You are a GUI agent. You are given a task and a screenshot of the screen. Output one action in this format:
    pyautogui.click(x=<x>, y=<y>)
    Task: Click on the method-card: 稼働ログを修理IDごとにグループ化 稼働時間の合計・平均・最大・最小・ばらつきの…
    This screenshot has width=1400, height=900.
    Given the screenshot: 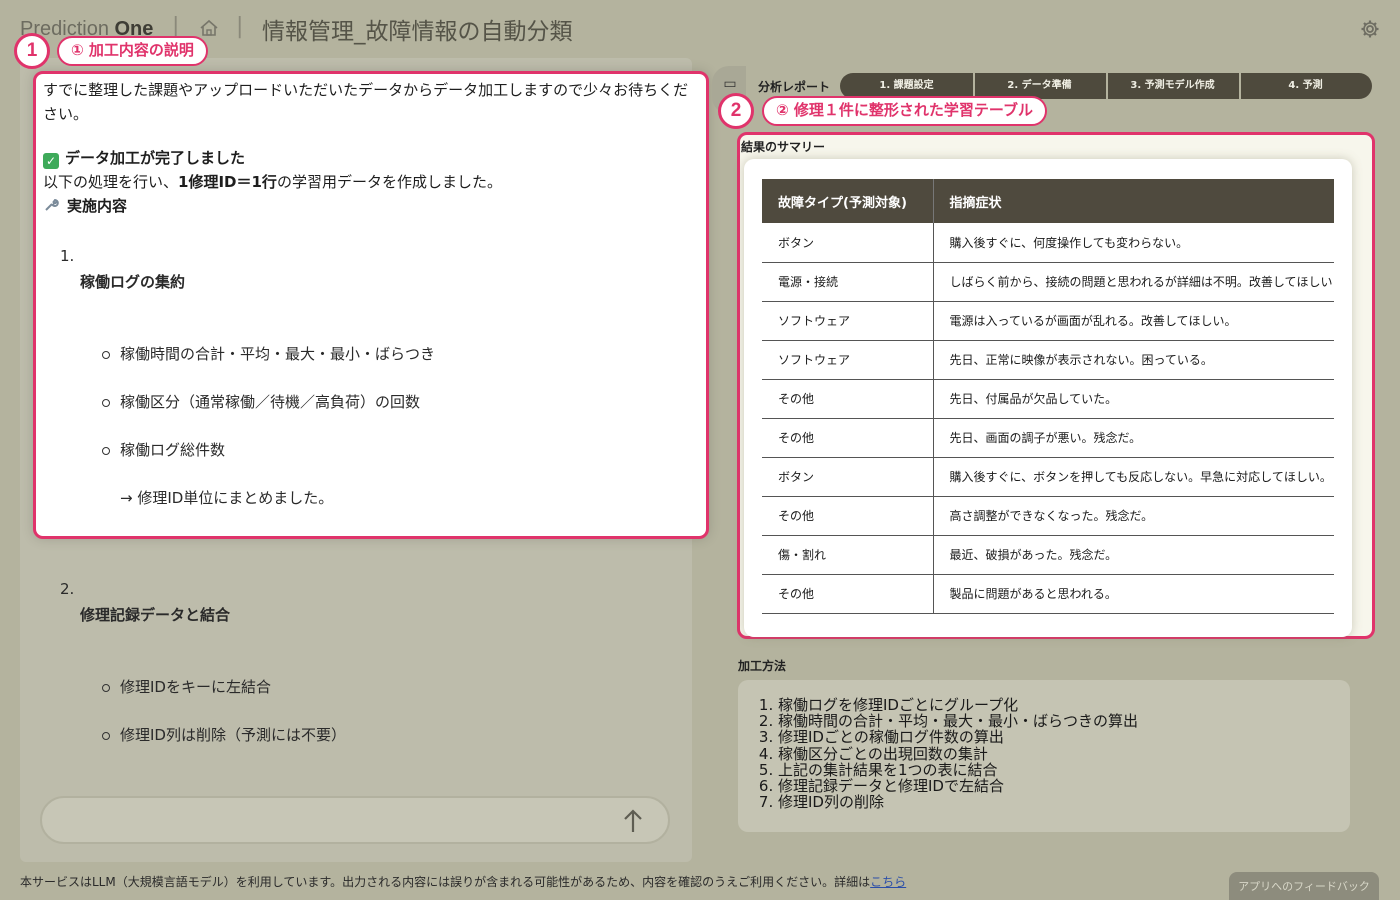 What is the action you would take?
    pyautogui.click(x=1044, y=756)
    